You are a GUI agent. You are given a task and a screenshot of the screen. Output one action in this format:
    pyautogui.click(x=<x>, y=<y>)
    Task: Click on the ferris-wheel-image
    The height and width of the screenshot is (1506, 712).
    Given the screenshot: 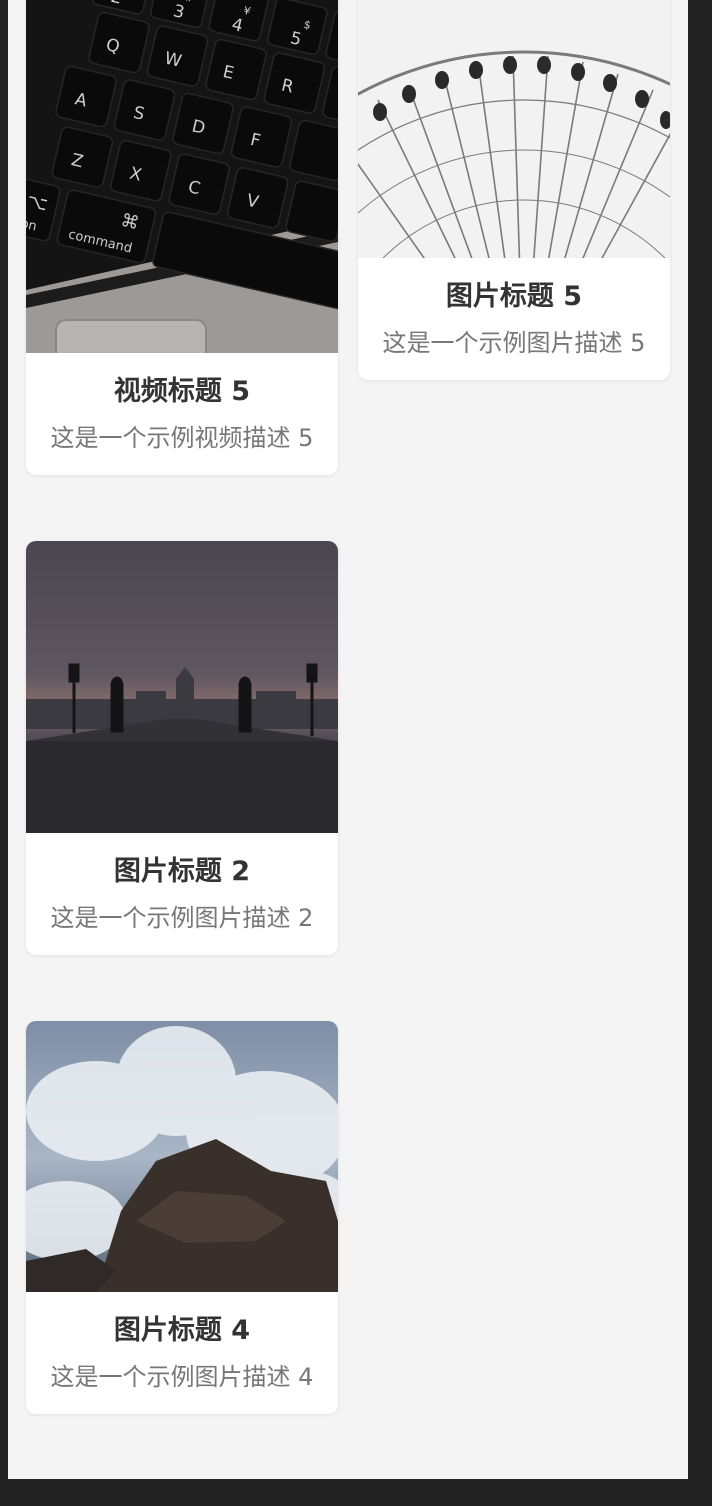 What is the action you would take?
    pyautogui.click(x=514, y=129)
    